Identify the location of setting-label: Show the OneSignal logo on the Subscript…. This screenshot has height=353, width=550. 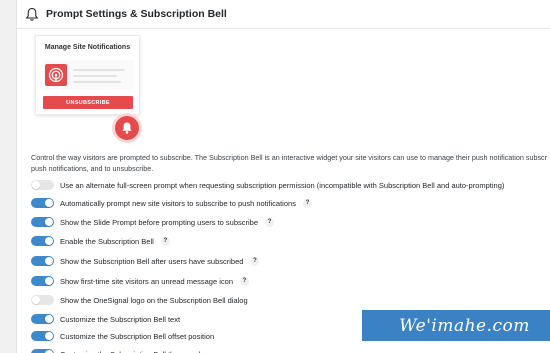
(154, 300).